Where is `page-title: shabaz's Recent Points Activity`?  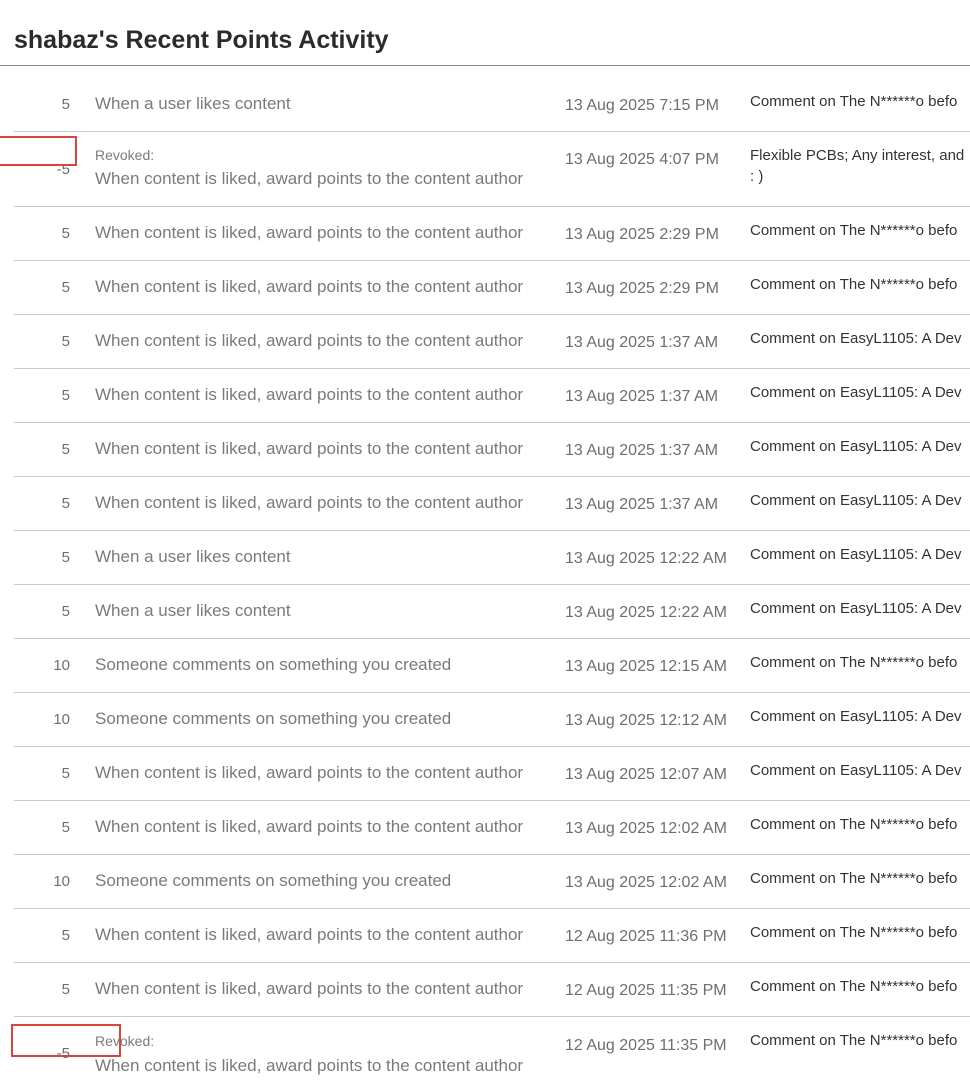
page-title: shabaz's Recent Points Activity is located at coordinates (201, 40).